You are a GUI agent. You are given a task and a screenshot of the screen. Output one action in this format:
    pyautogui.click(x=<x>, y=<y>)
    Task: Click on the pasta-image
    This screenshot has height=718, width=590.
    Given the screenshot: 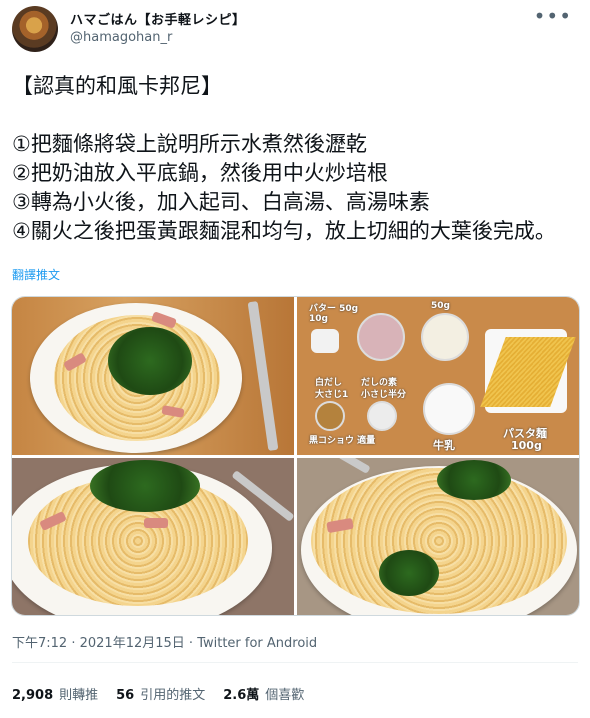 What is the action you would take?
    pyautogui.click(x=439, y=541)
    